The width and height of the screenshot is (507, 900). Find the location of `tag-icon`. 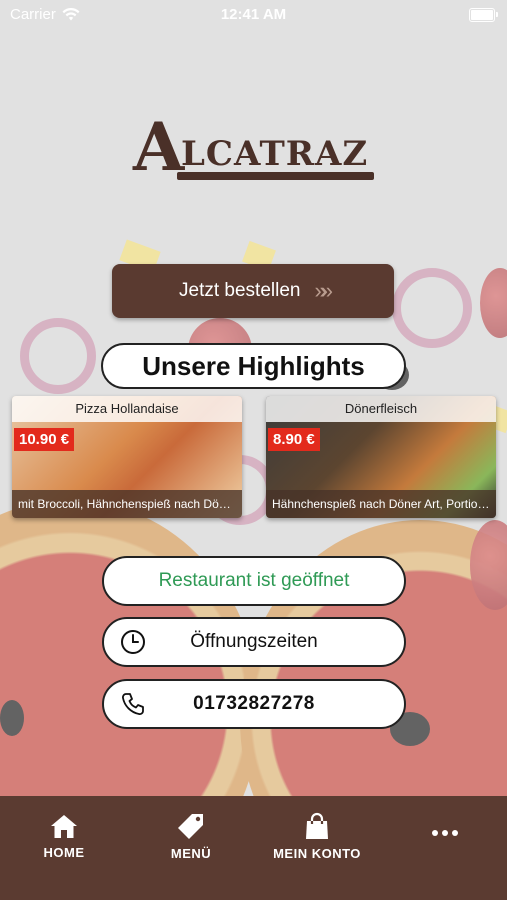

tag-icon is located at coordinates (190, 826).